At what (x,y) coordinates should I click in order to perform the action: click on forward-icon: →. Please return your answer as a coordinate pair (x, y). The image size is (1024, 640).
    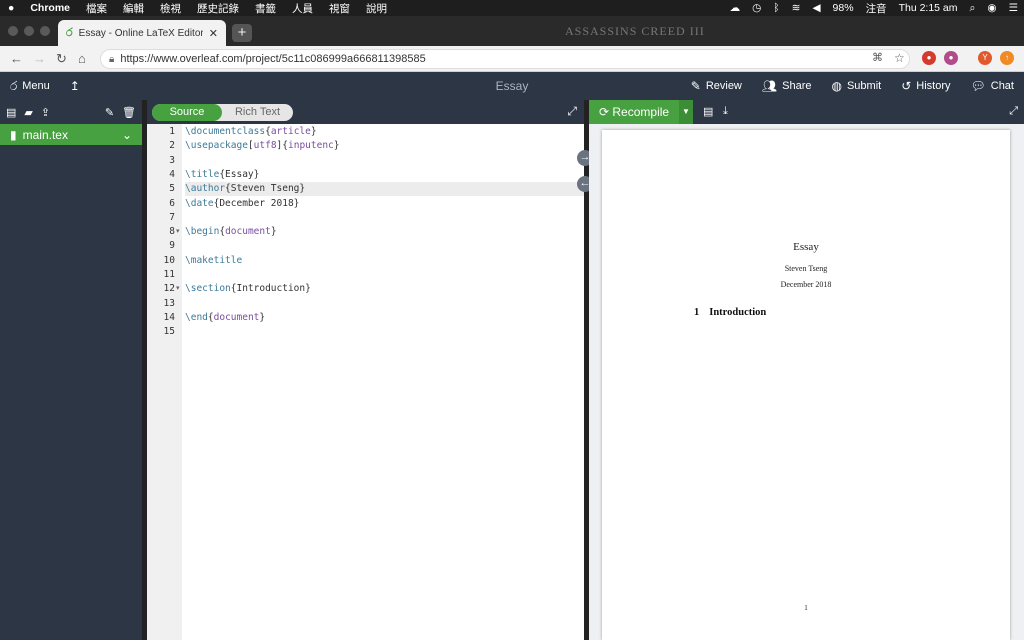
    Looking at the image, I should click on (39, 58).